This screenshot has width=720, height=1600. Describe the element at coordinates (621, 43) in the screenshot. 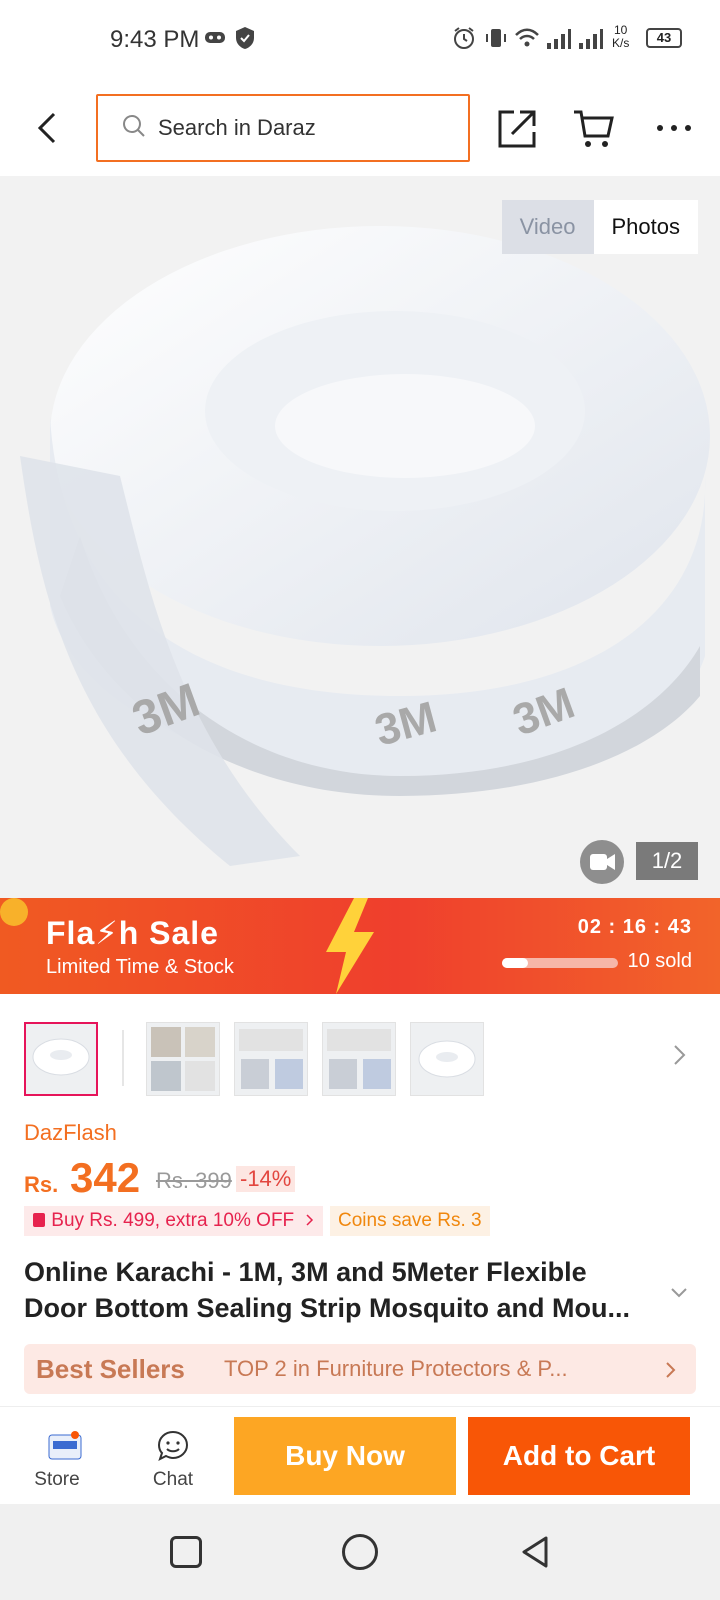

I see `speed-unit: K/s` at that location.